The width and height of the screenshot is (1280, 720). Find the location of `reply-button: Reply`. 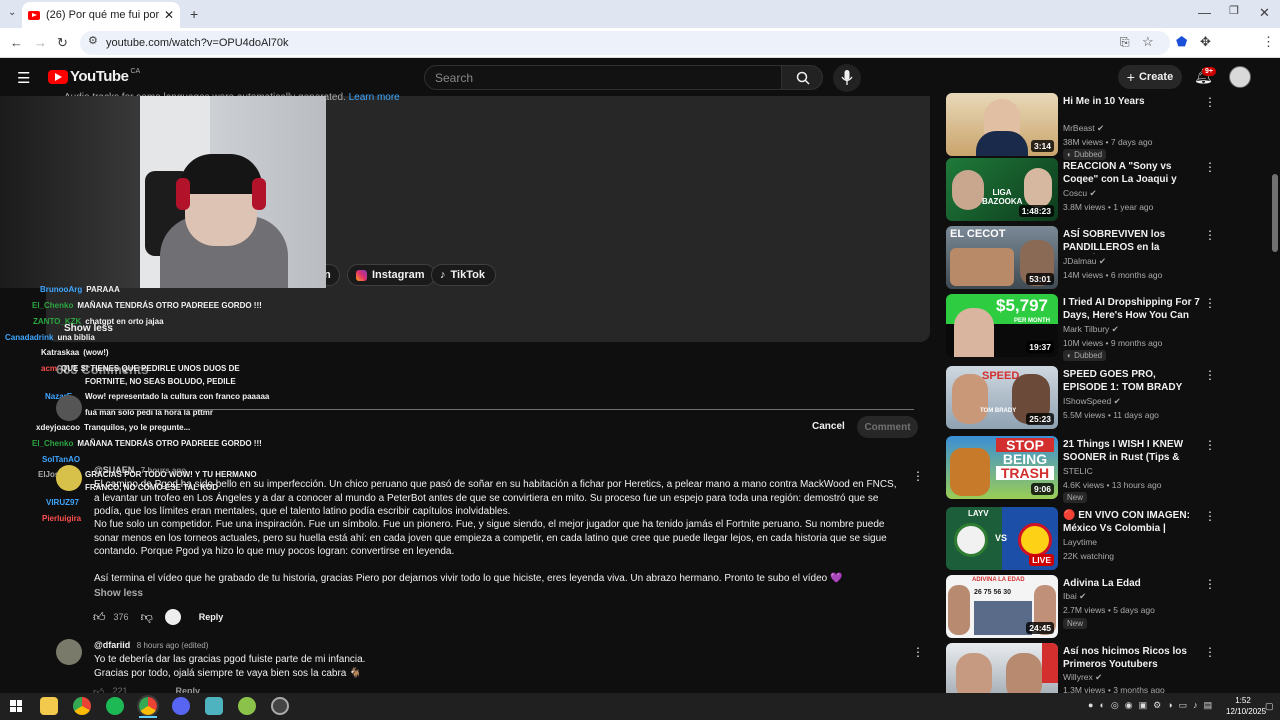

reply-button: Reply is located at coordinates (211, 617).